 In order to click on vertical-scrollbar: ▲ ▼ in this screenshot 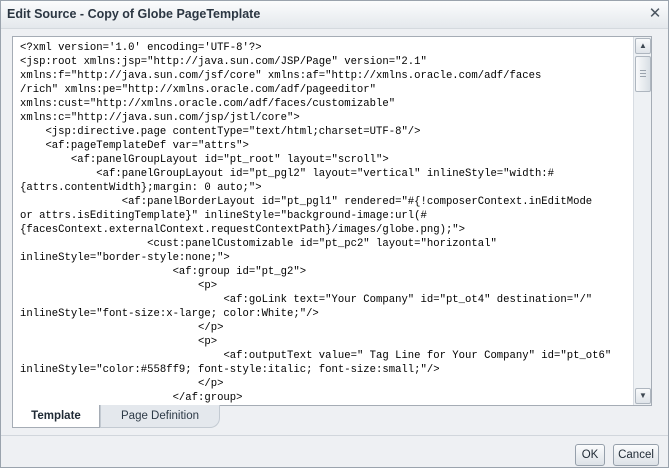, I will do `click(642, 221)`.